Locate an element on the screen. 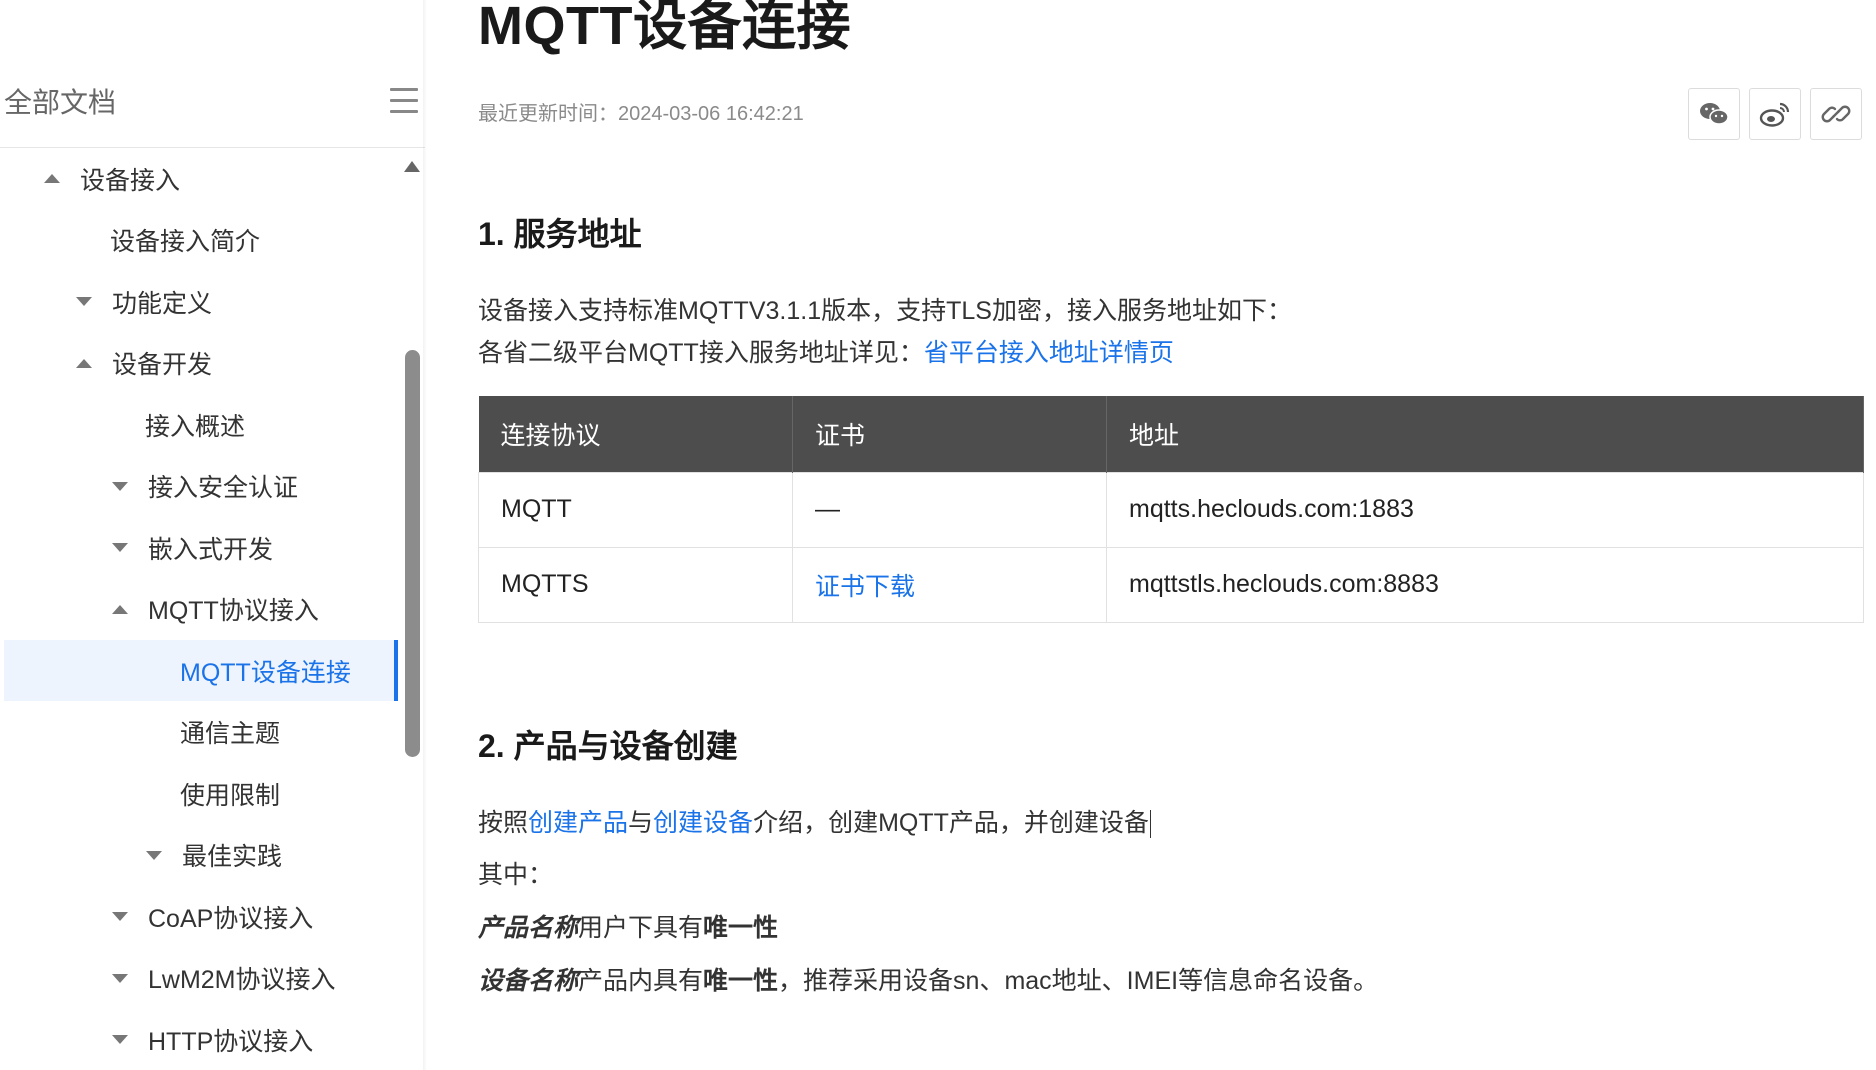  text-fragment: ，推荐采用设备sn、mac地址、IMEI等信息命名设备。 is located at coordinates (1078, 981).